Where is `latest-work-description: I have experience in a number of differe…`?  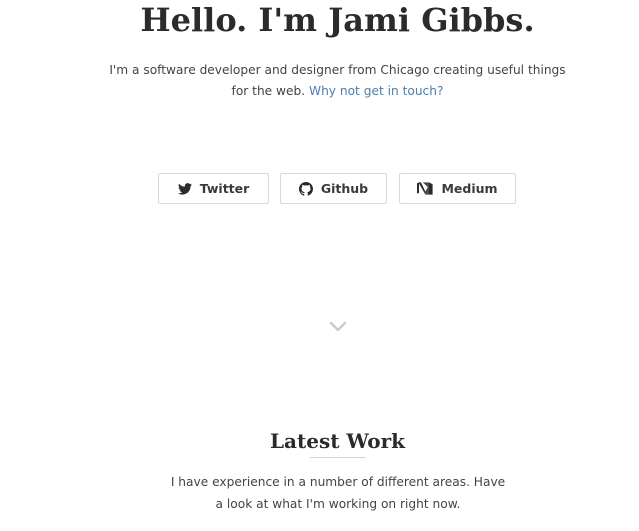
latest-work-description: I have experience in a number of differe… is located at coordinates (338, 493).